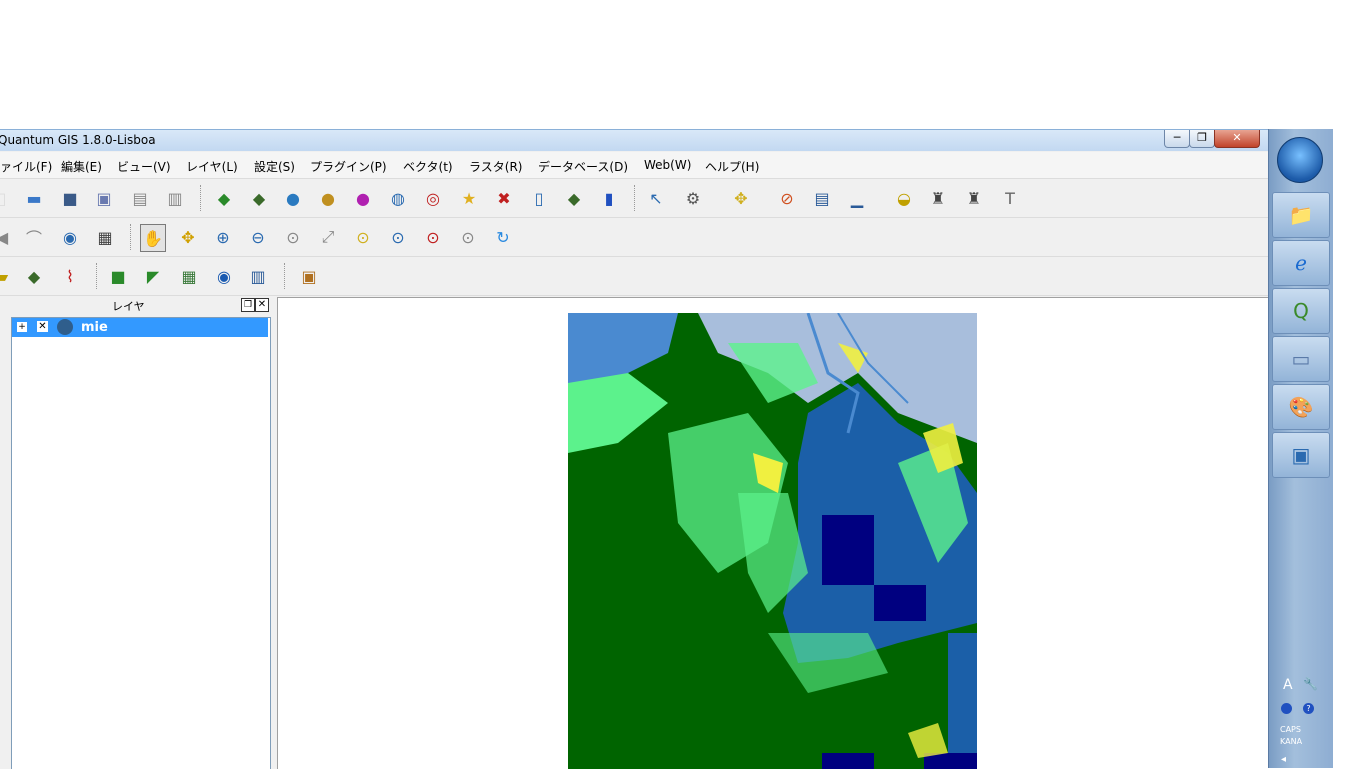 This screenshot has height=769, width=1360. I want to click on layers-panel-title: レイヤ, so click(128, 306).